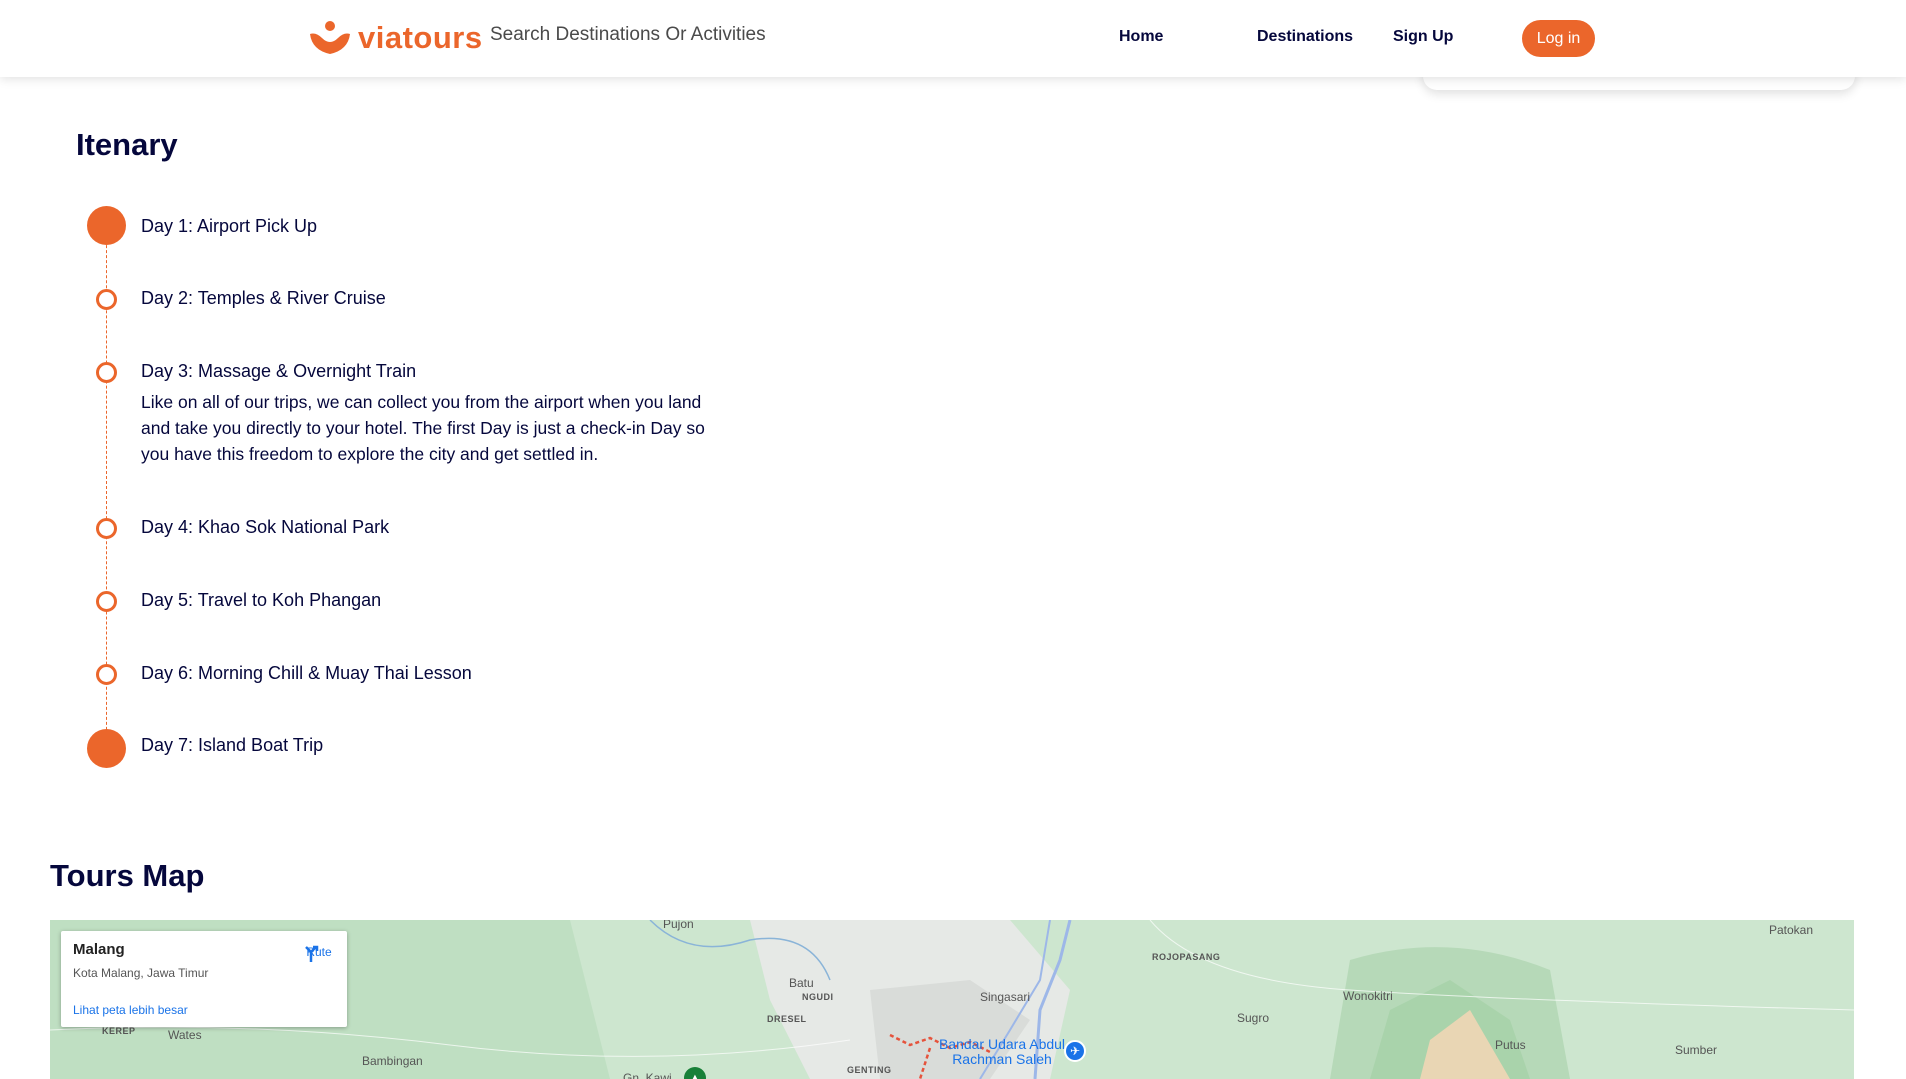 The width and height of the screenshot is (1906, 1079). What do you see at coordinates (647, 1075) in the screenshot?
I see `map-label-gn-kawi: Gn. Kawi` at bounding box center [647, 1075].